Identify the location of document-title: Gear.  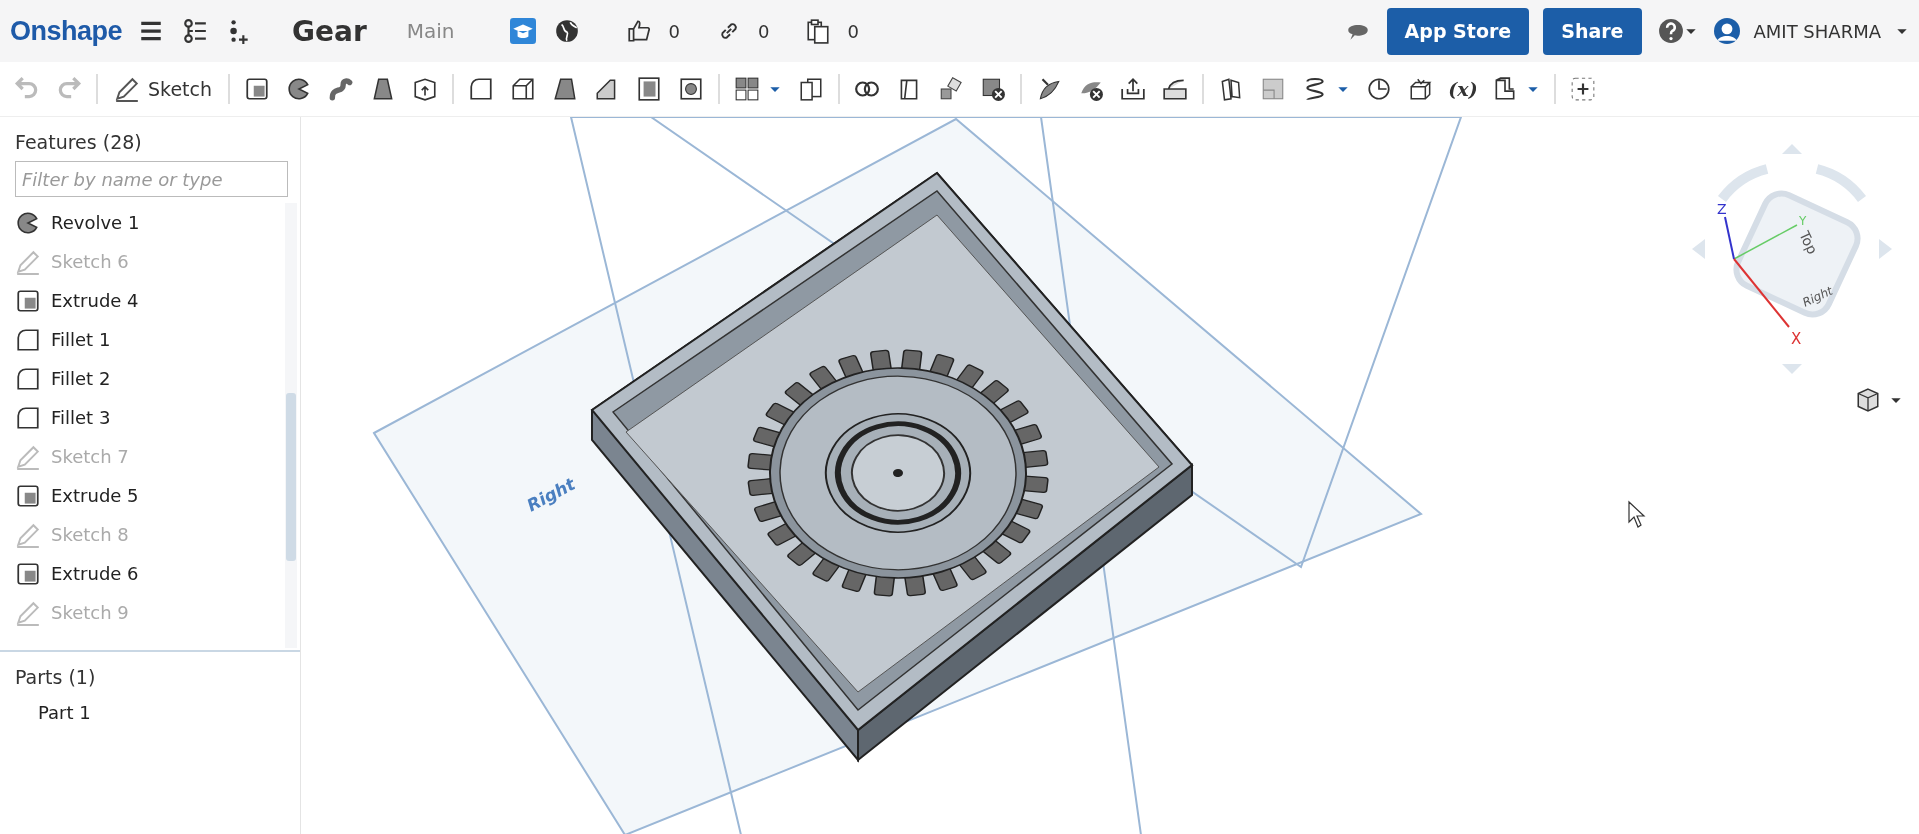
(329, 31).